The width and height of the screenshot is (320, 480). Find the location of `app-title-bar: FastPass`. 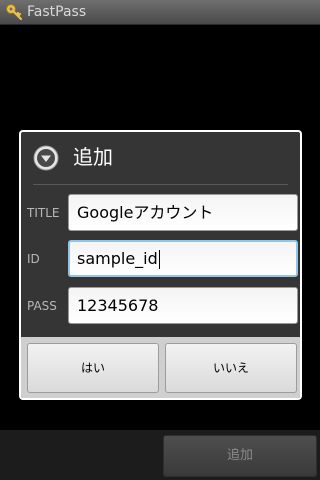

app-title-bar: FastPass is located at coordinates (160, 12).